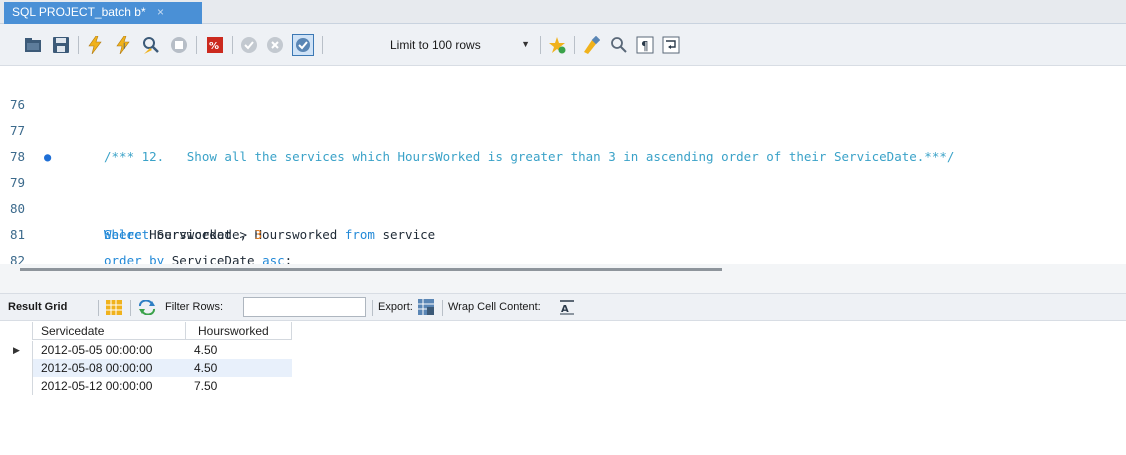 This screenshot has height=455, width=1126. What do you see at coordinates (109, 350) in the screenshot?
I see `cell-servicedate: 2012-05-05 00:00:00` at bounding box center [109, 350].